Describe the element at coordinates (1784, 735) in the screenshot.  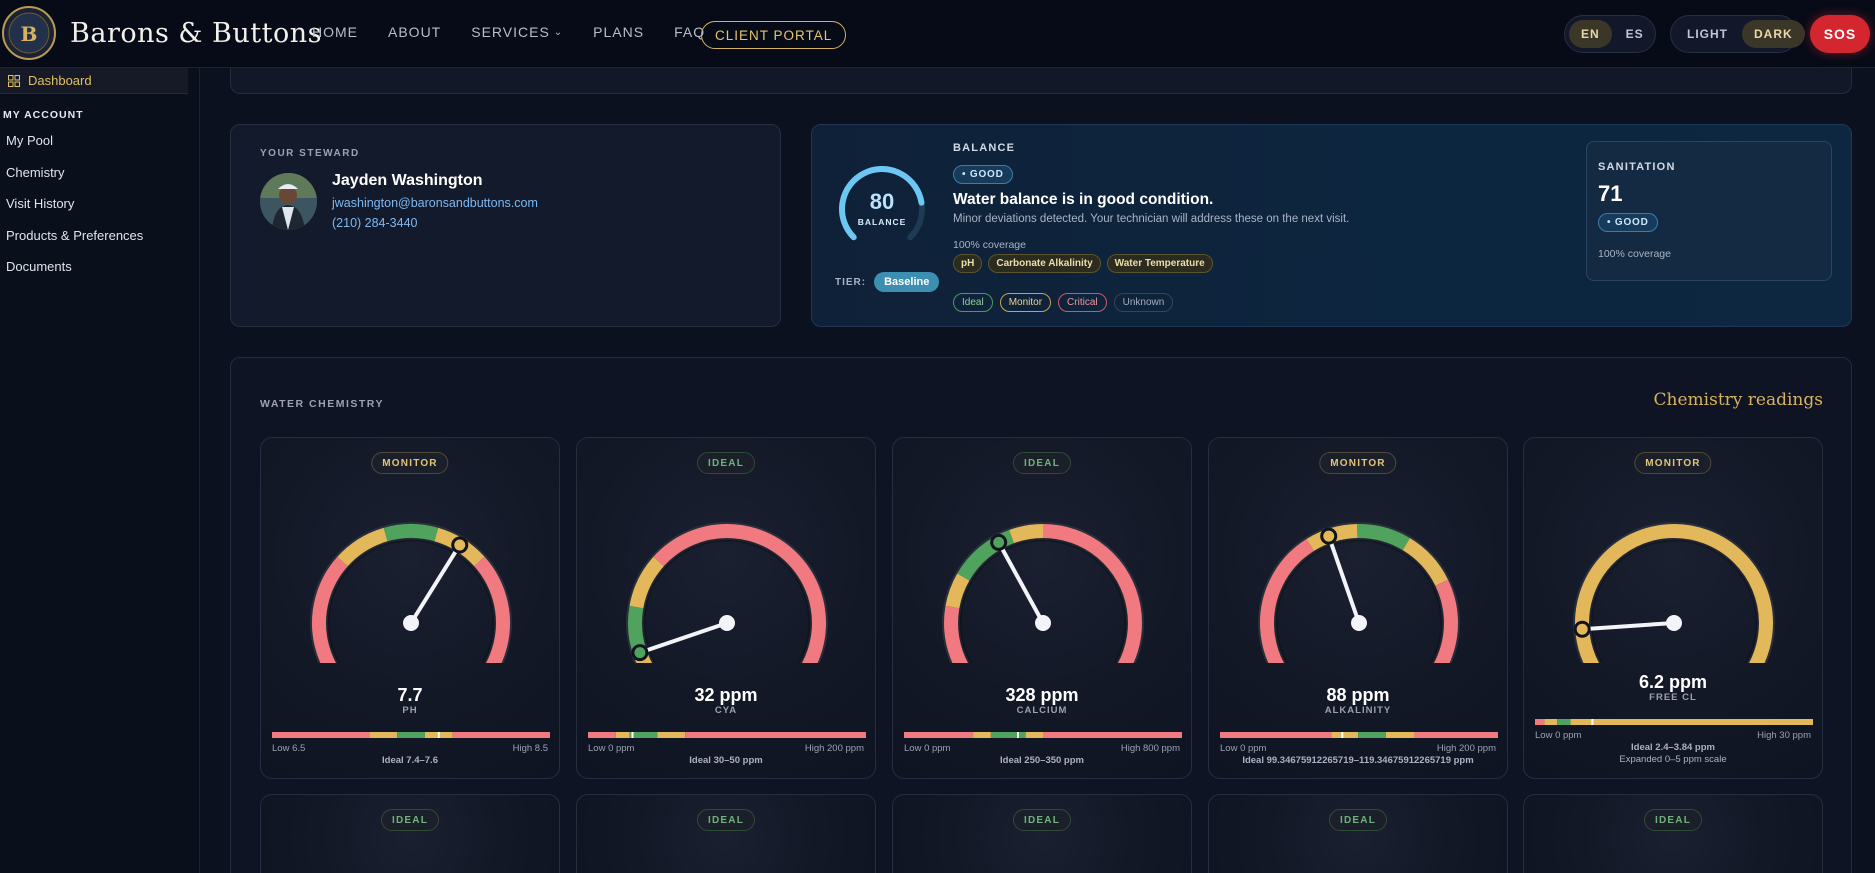
I see `range-high: High 30 ppm` at that location.